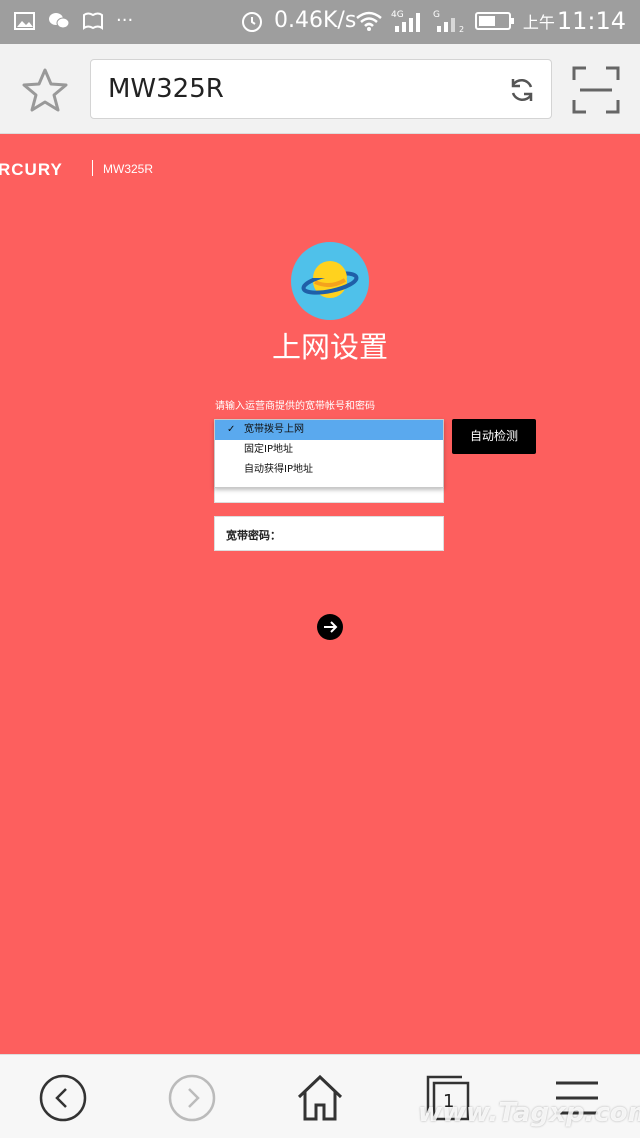  I want to click on option-label: 固定IP地址, so click(268, 449).